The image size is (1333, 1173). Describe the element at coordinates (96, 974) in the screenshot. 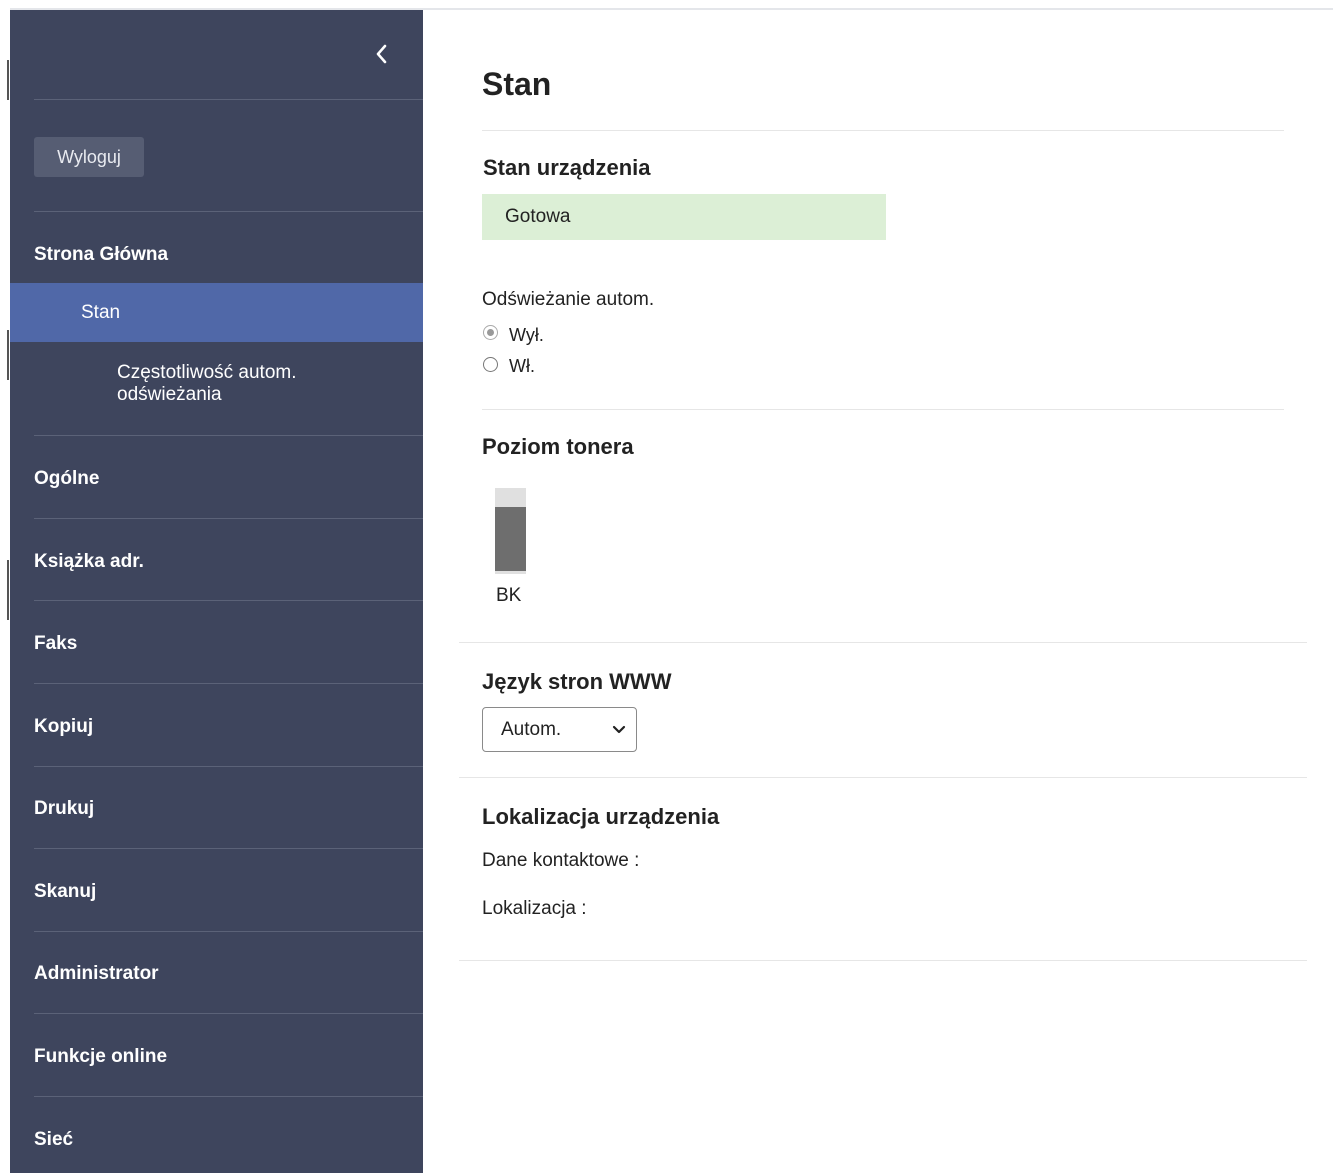

I see `sidebar-item-administrator: Administrator` at that location.